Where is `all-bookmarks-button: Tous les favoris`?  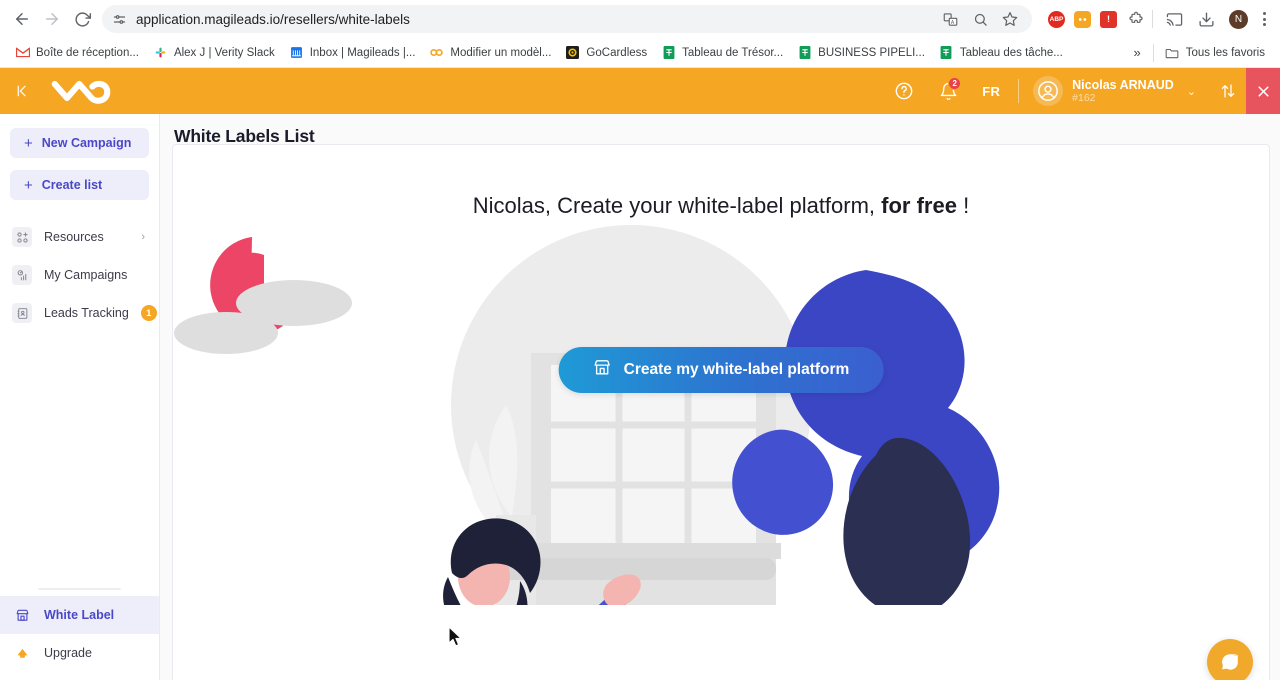 all-bookmarks-button: Tous les favoris is located at coordinates (1215, 52).